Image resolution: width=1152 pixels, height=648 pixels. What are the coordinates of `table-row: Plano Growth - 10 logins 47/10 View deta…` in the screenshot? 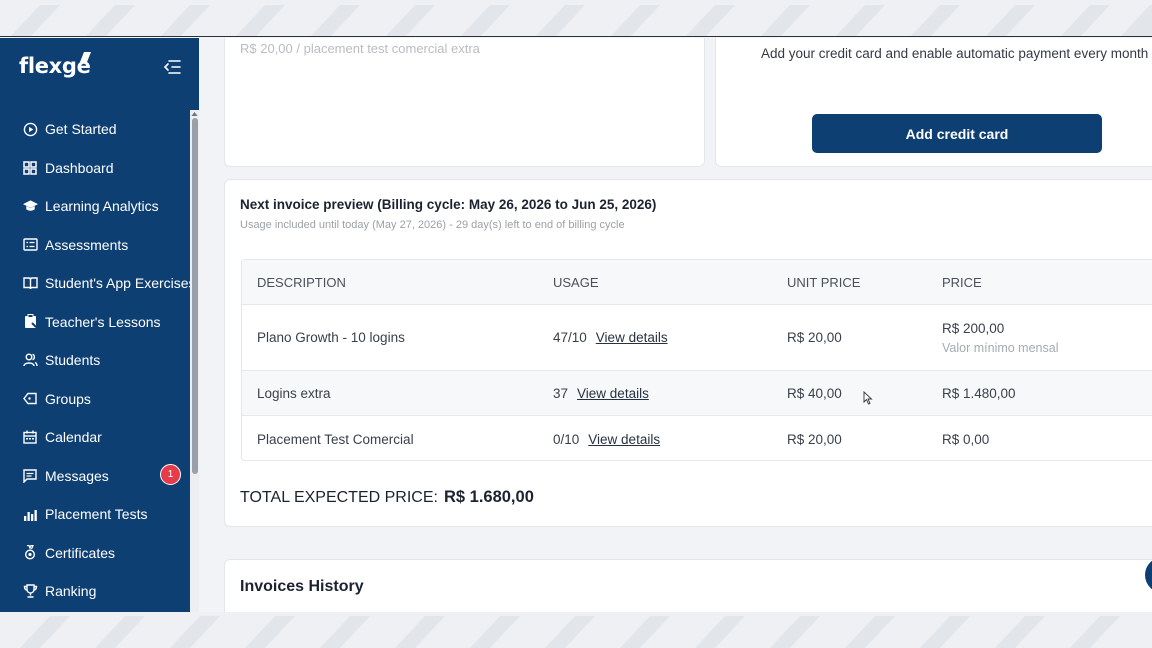 It's located at (697, 338).